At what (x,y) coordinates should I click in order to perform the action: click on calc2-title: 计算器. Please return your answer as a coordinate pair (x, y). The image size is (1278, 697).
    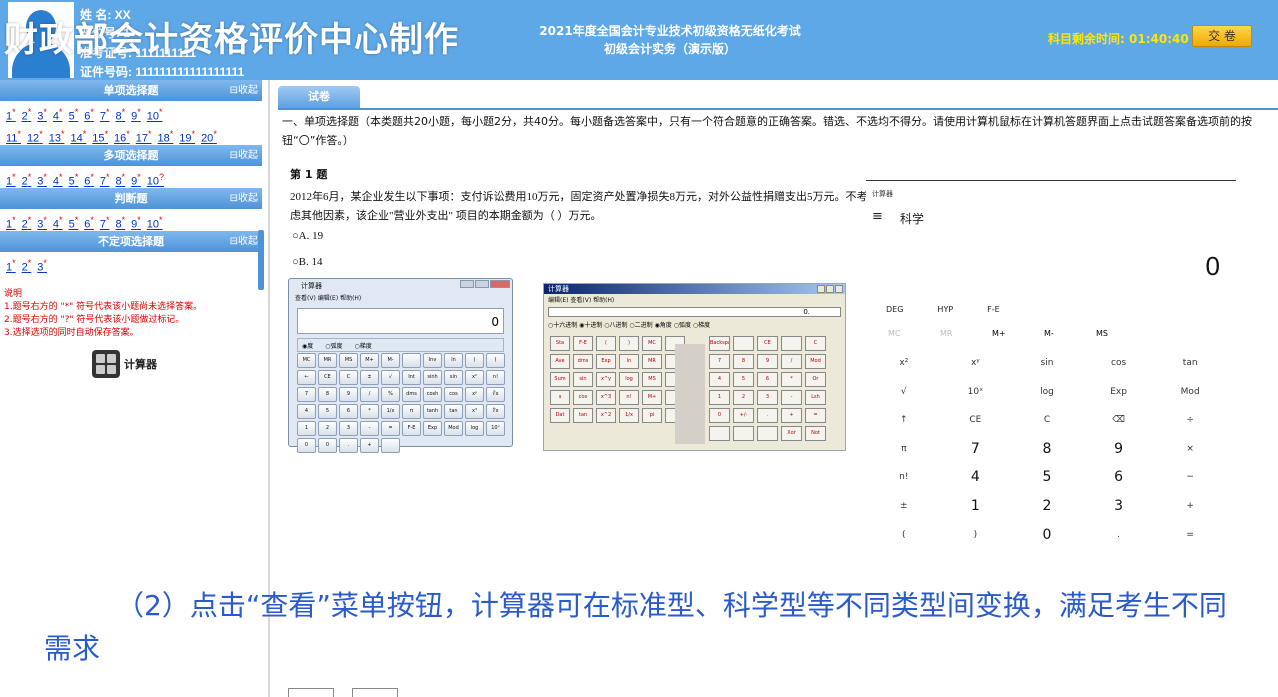
    Looking at the image, I should click on (694, 289).